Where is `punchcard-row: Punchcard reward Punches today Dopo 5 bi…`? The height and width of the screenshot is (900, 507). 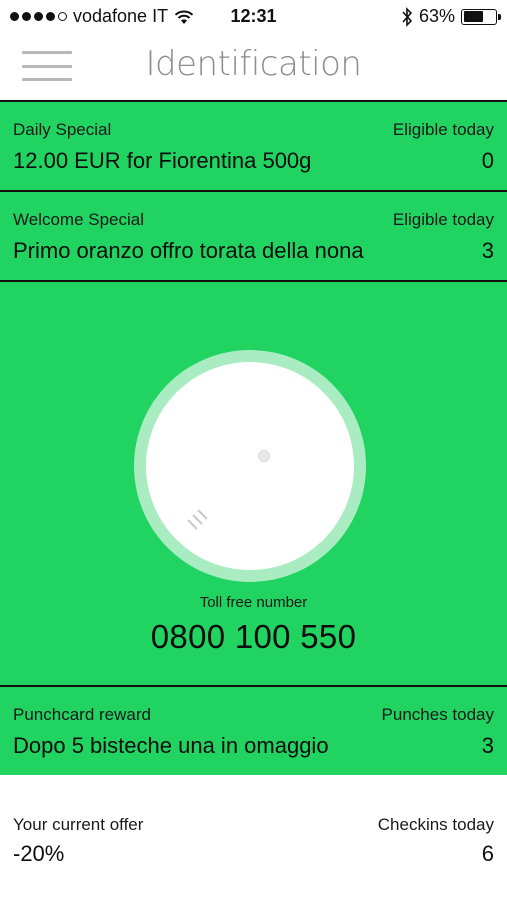 punchcard-row: Punchcard reward Punches today Dopo 5 bi… is located at coordinates (253, 730).